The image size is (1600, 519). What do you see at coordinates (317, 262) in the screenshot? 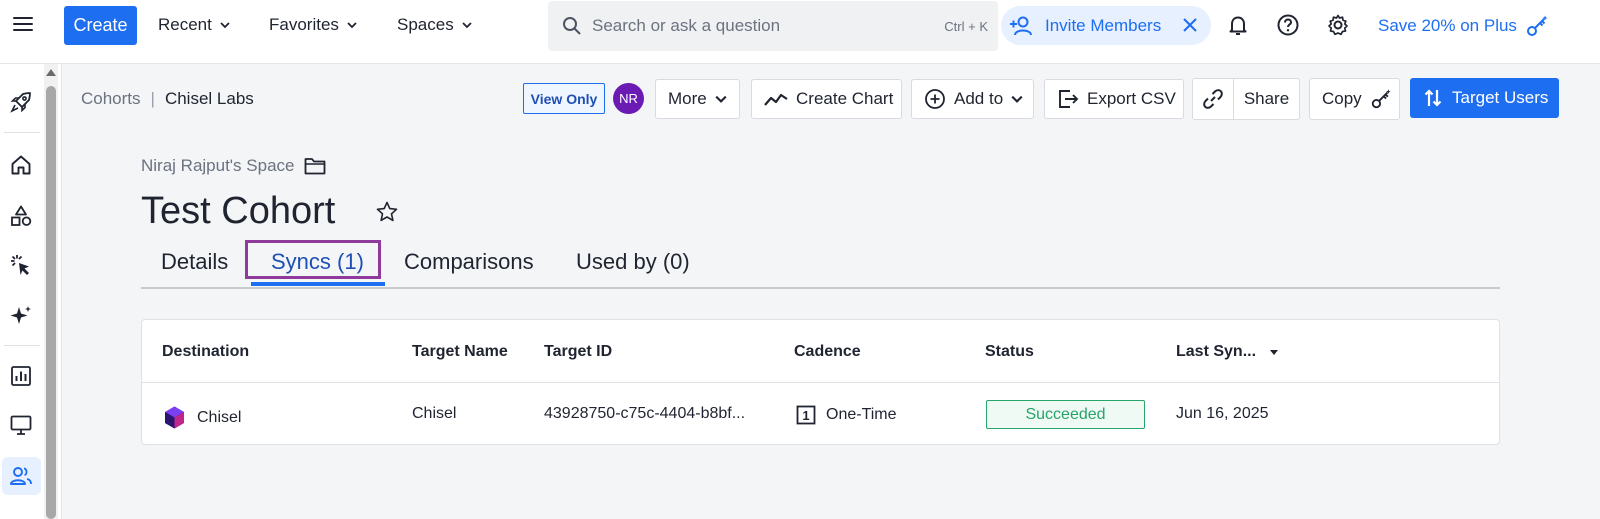
I see `tab-syncs: Syncs (1)` at bounding box center [317, 262].